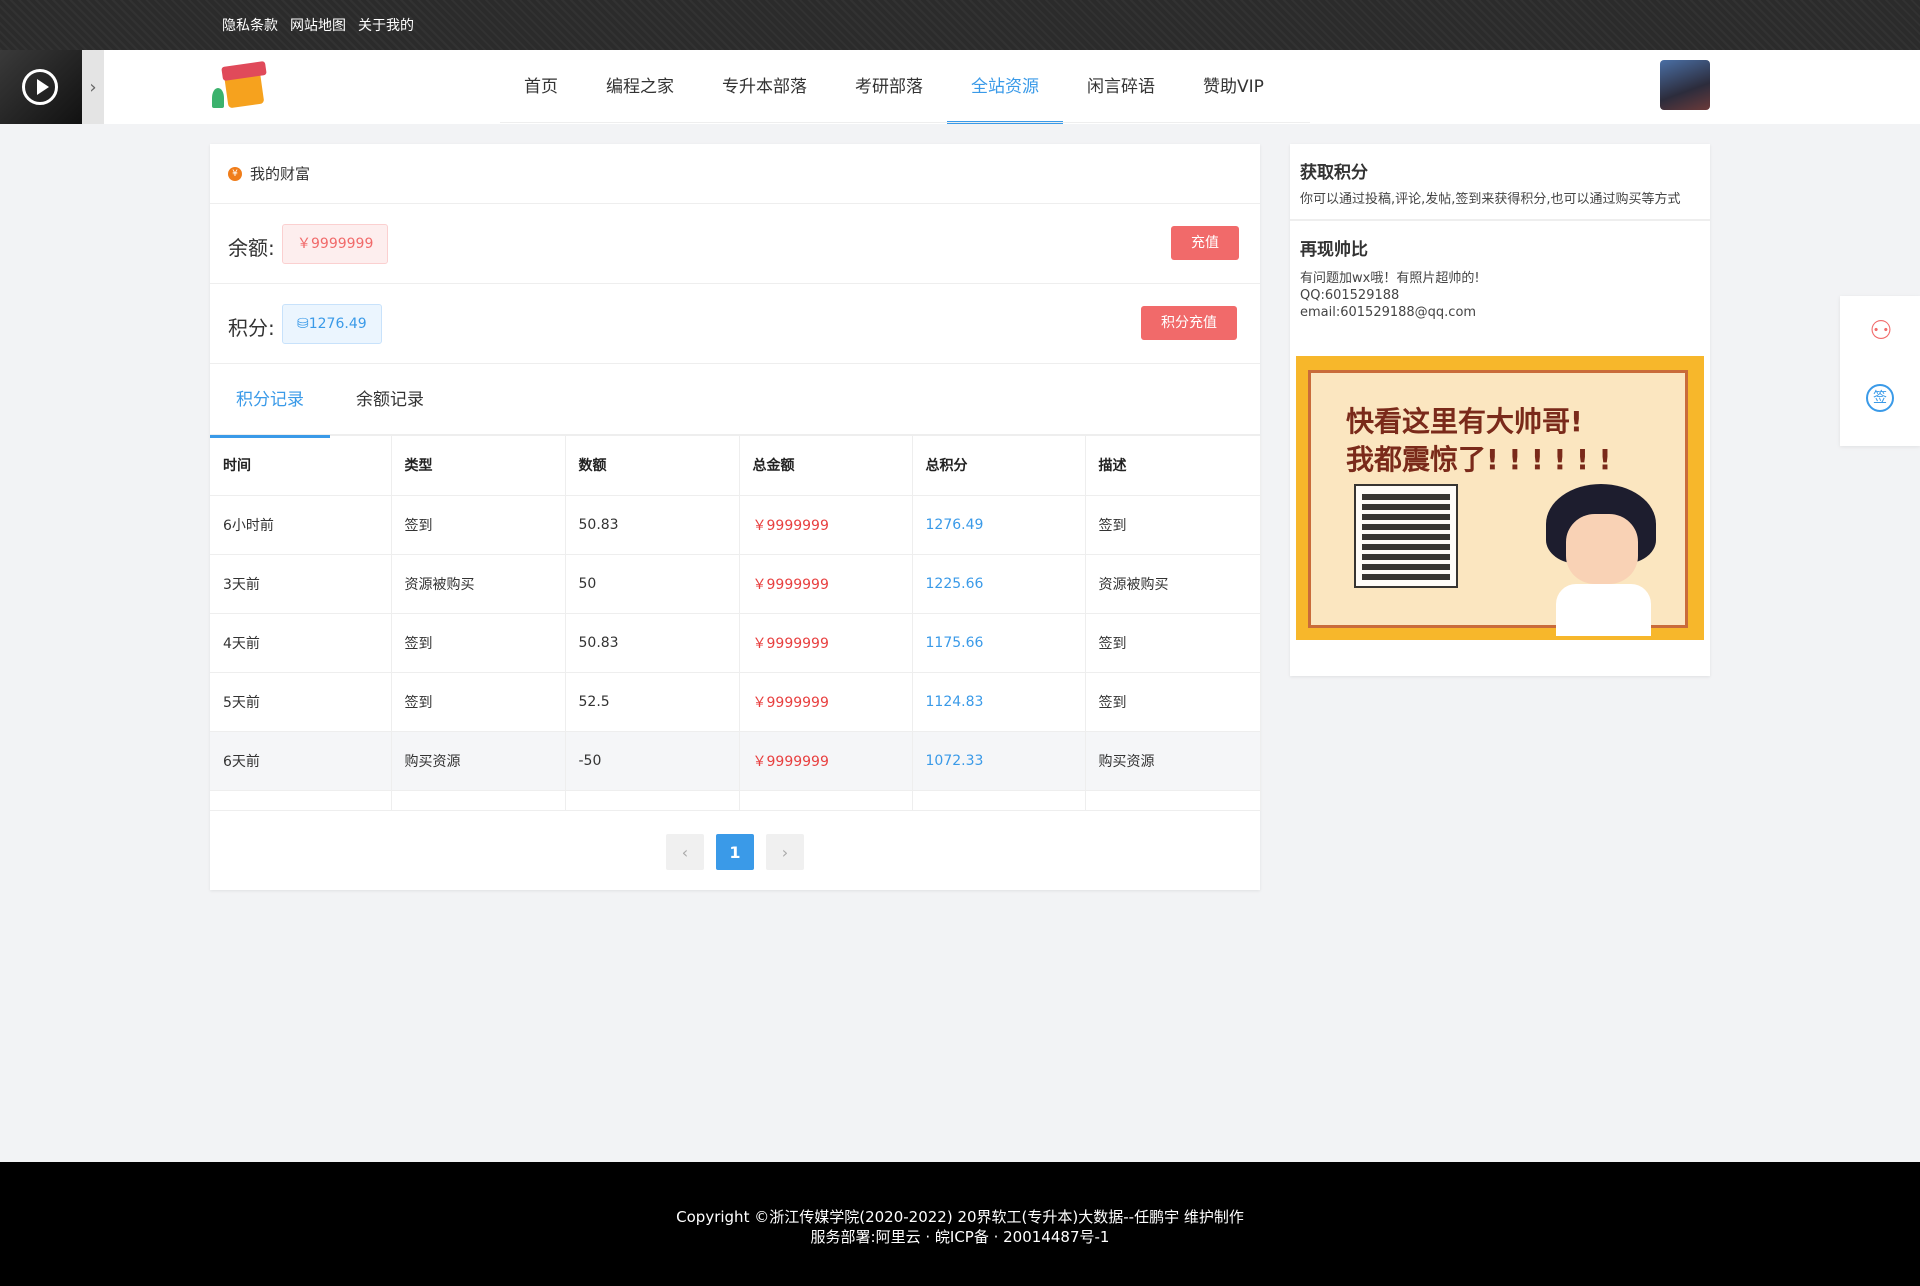 This screenshot has height=1286, width=1920. Describe the element at coordinates (335, 244) in the screenshot. I see `balance-value: ￥9999999` at that location.